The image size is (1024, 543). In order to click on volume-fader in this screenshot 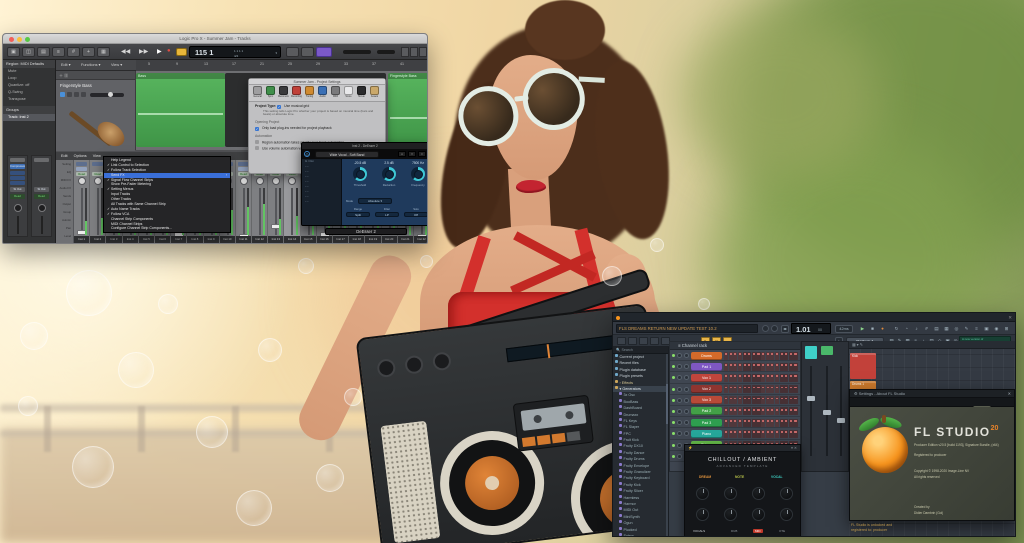, I will do `click(42, 225)`.